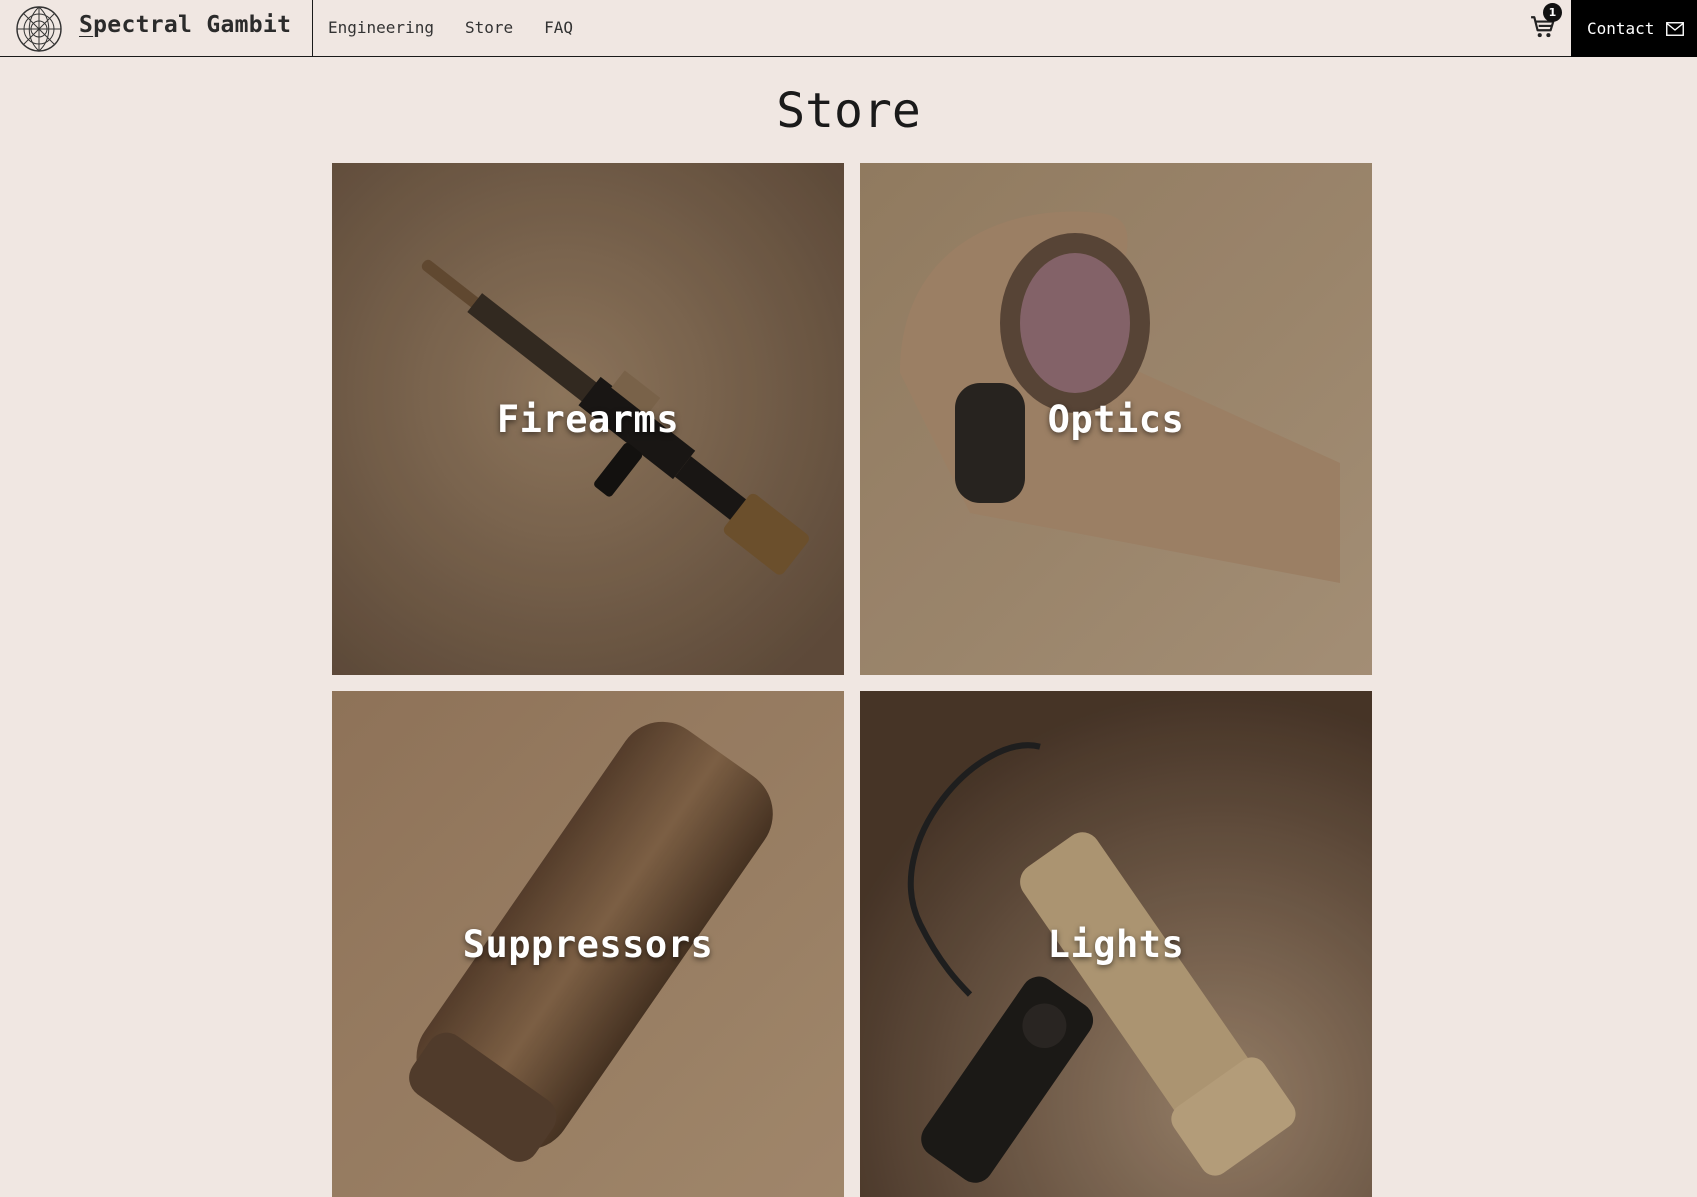  Describe the element at coordinates (1621, 28) in the screenshot. I see `contact-label: Contact` at that location.